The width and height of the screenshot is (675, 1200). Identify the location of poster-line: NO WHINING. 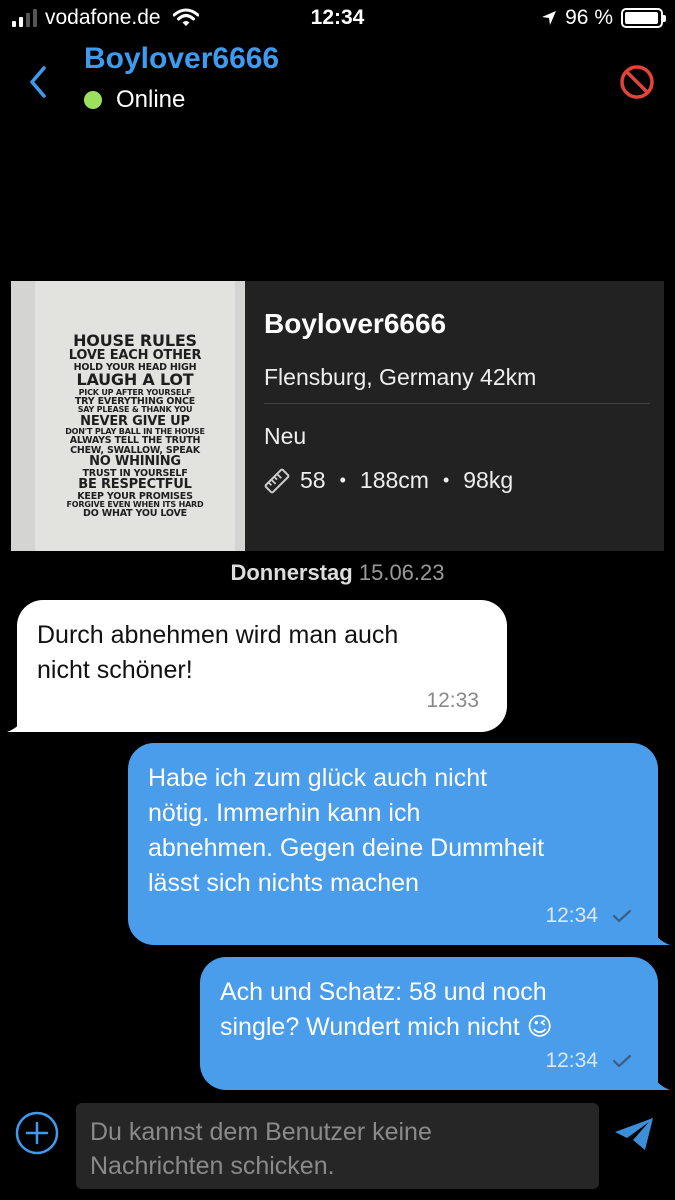
(135, 462).